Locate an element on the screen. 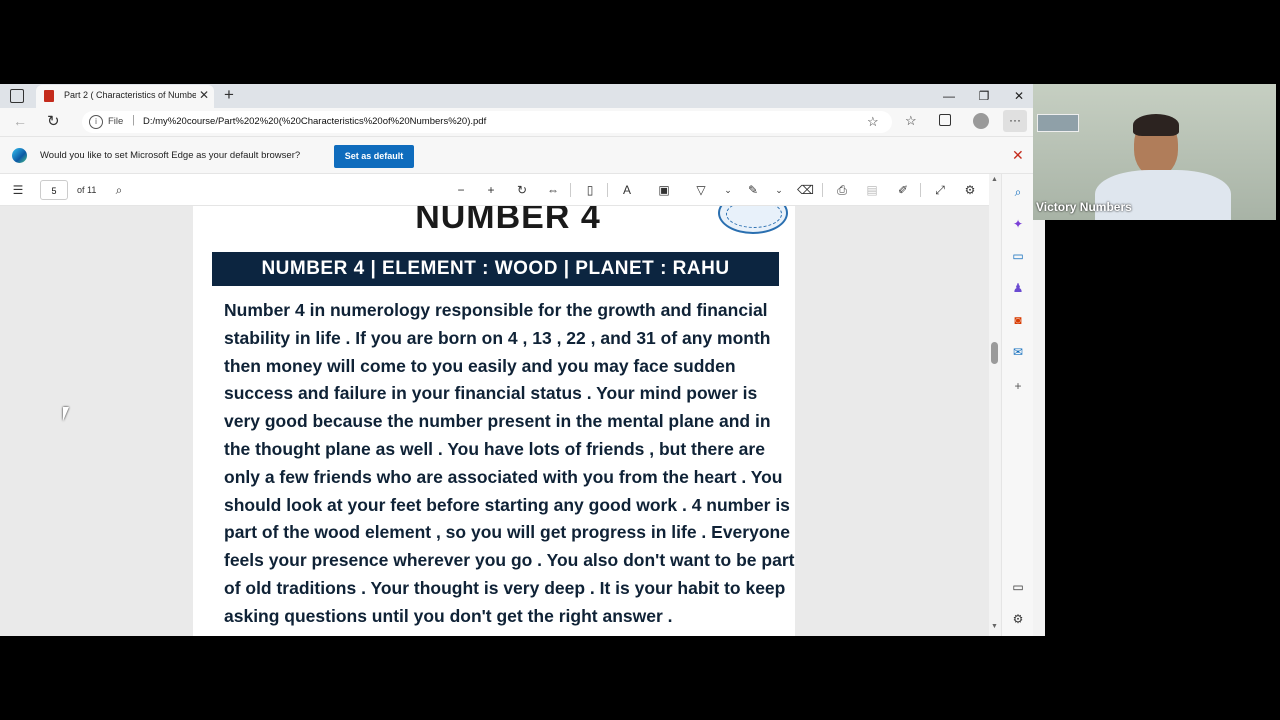 This screenshot has width=1280, height=720. pdf-icon is located at coordinates (49, 96).